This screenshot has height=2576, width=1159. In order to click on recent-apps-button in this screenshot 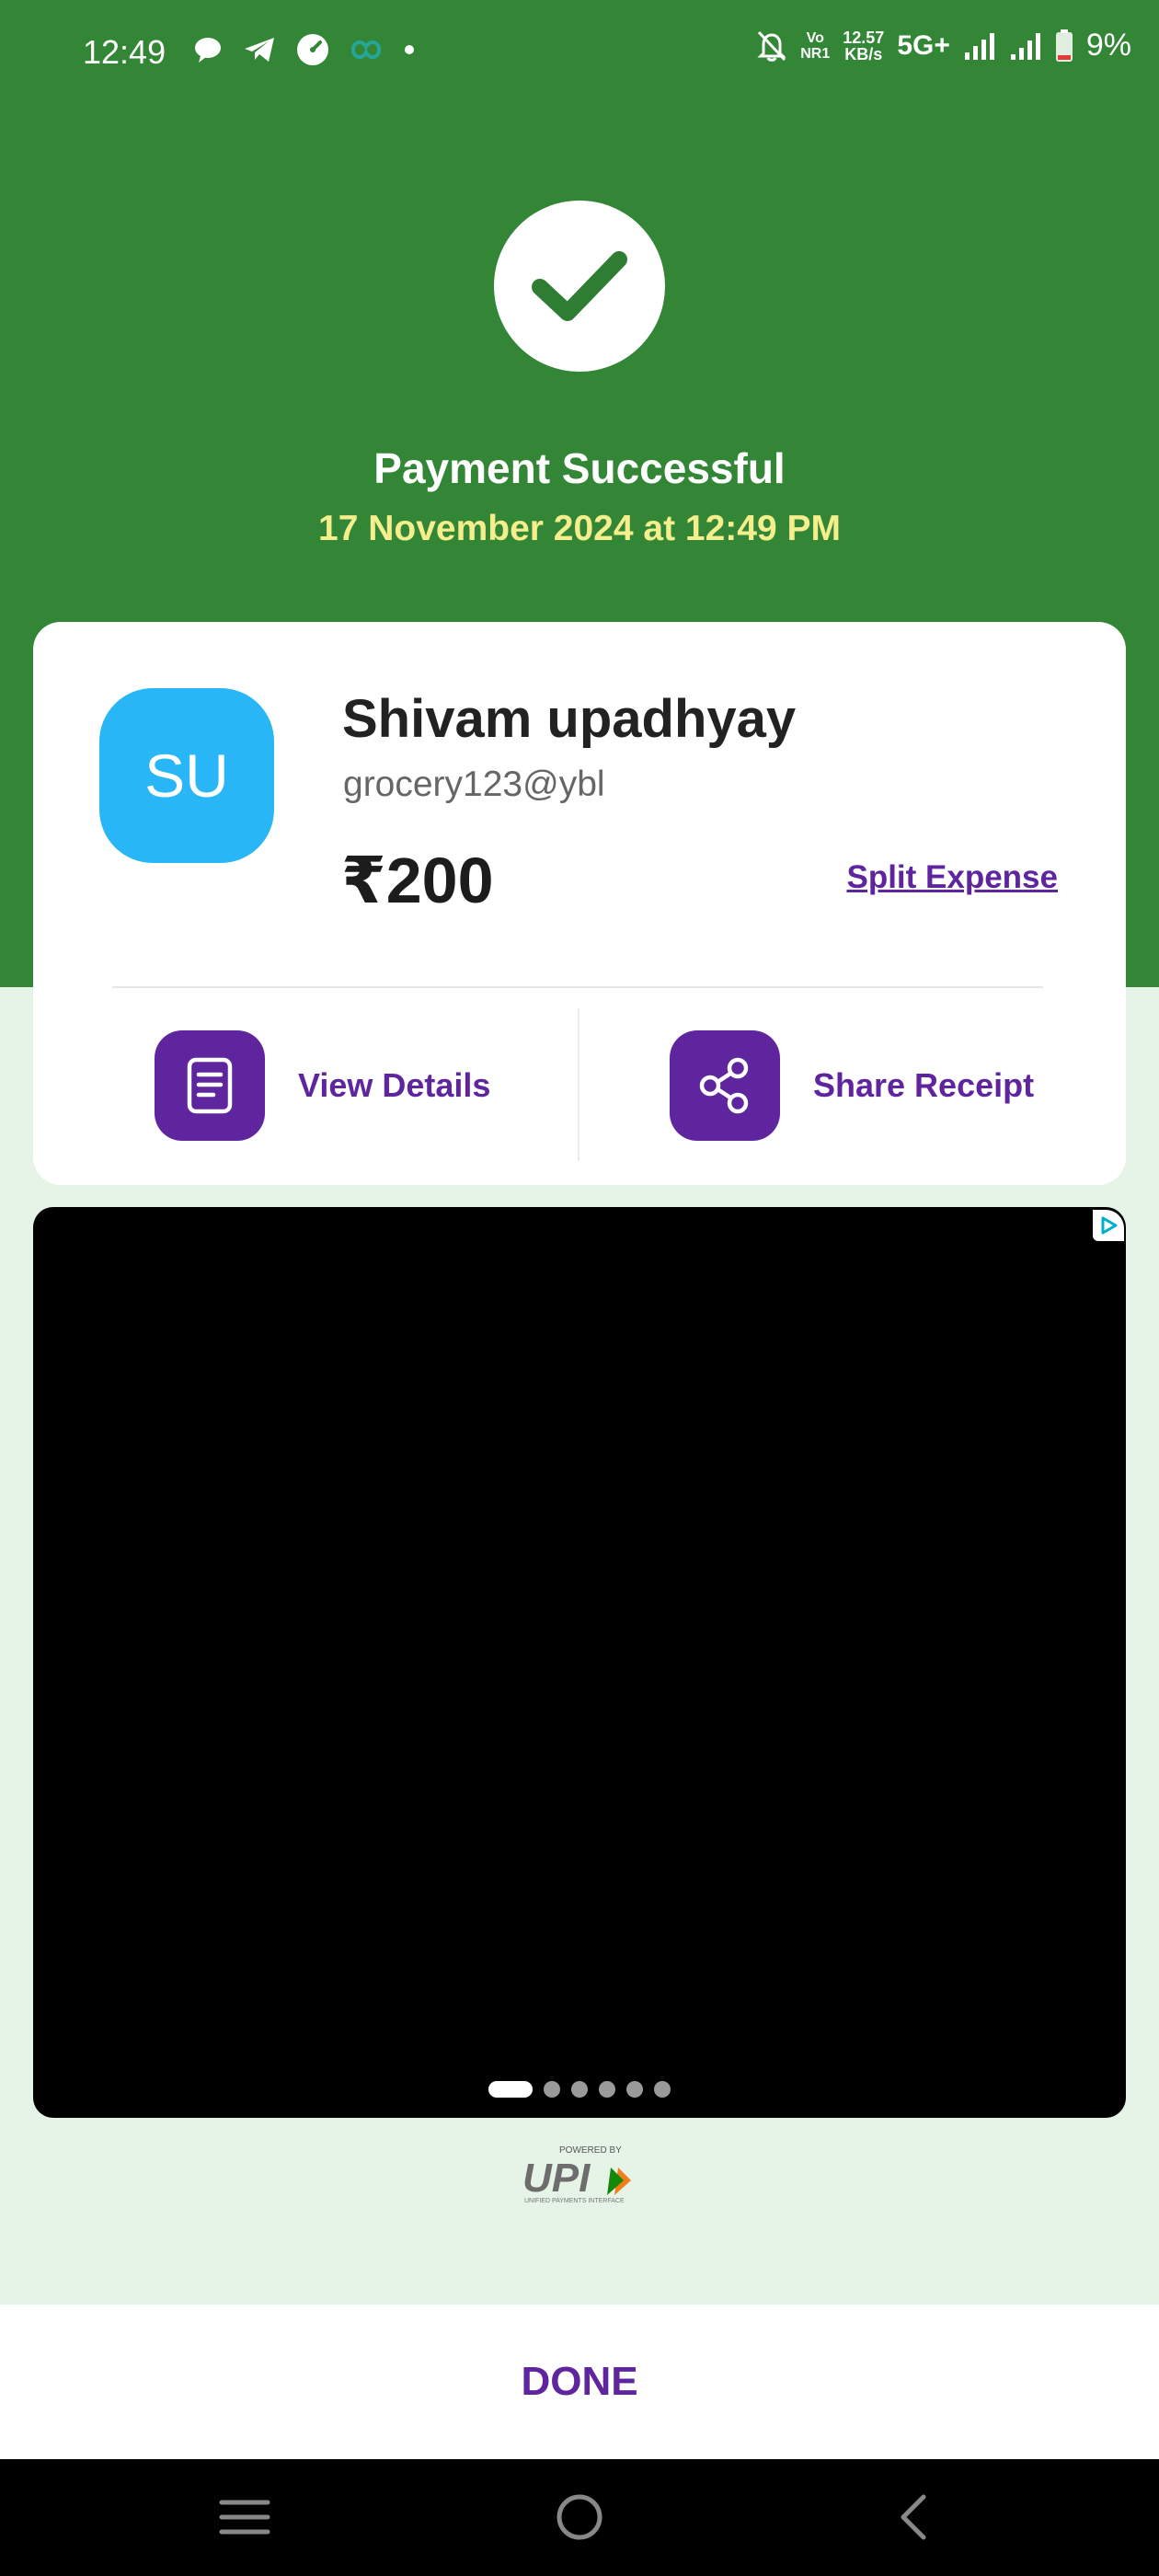, I will do `click(244, 2517)`.